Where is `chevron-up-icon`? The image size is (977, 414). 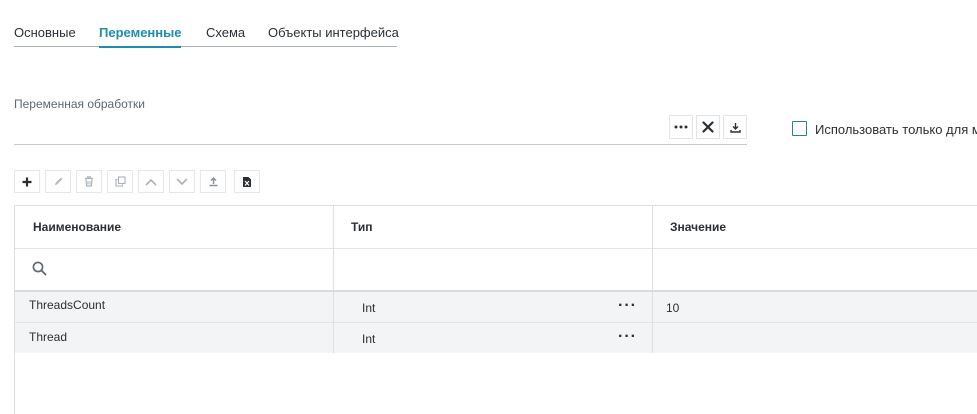
chevron-up-icon is located at coordinates (151, 182).